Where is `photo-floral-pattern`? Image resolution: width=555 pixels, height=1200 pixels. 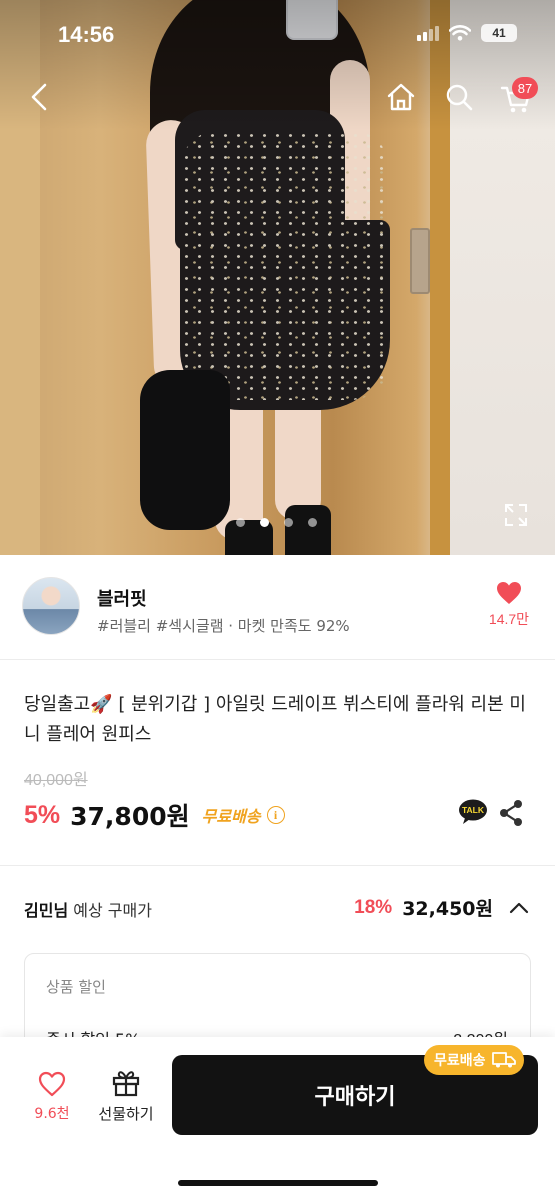
photo-floral-pattern is located at coordinates (285, 265).